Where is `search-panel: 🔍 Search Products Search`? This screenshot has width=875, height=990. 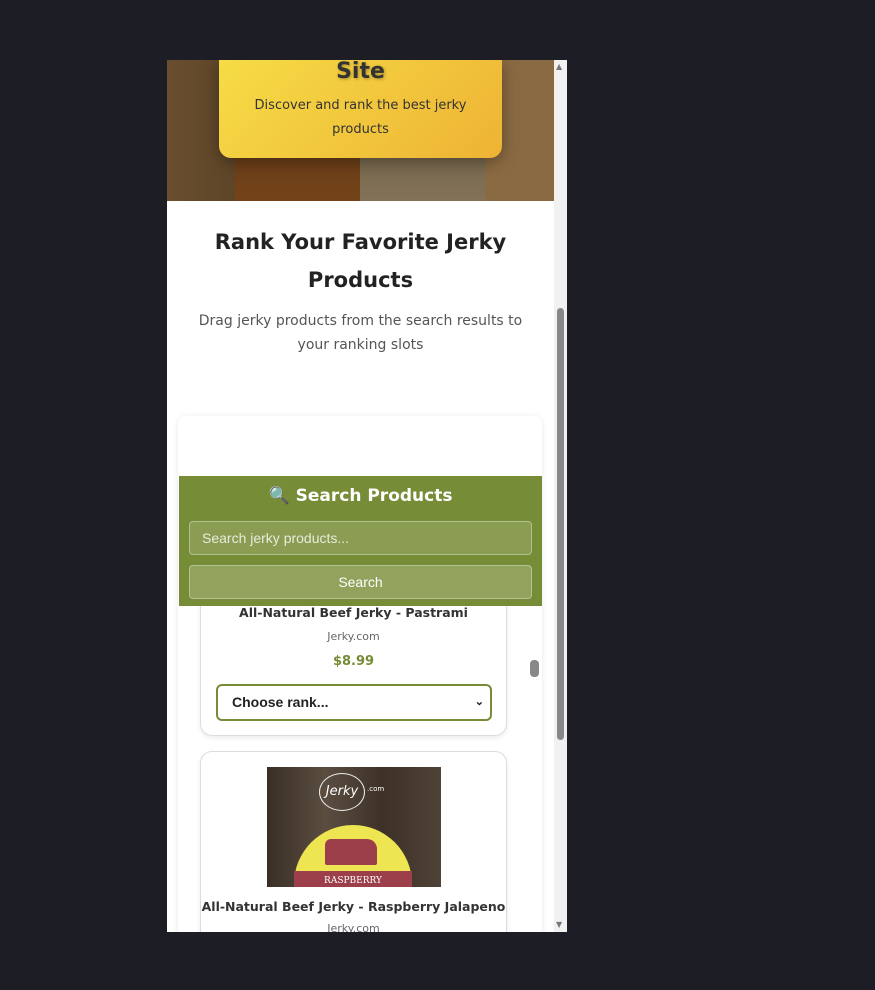
search-panel: 🔍 Search Products Search is located at coordinates (360, 541).